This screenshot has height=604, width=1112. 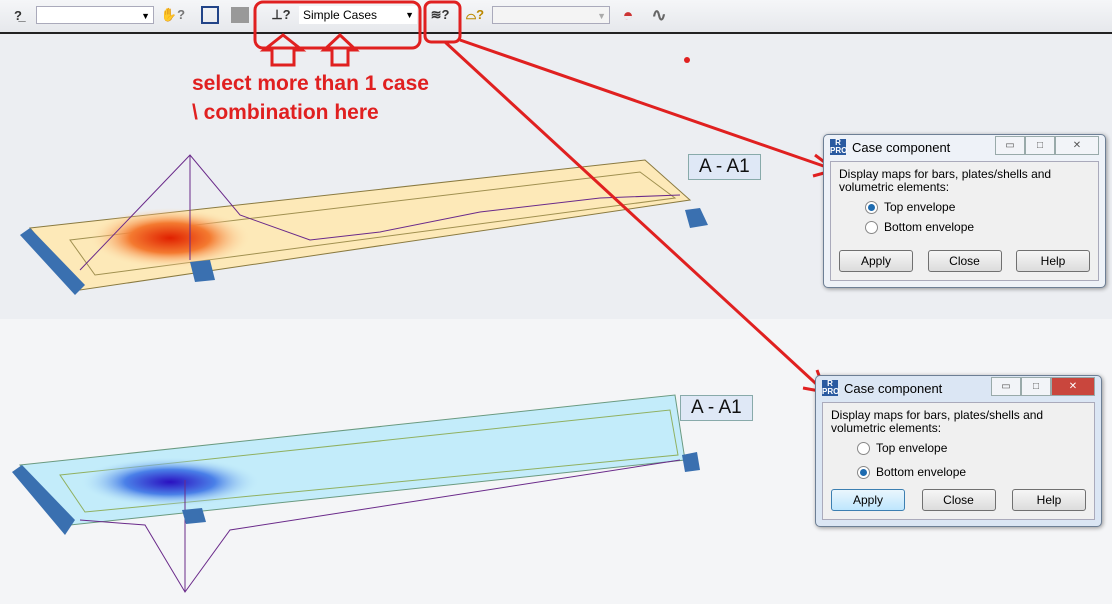 I want to click on cases-combo: Simple Cases ▼, so click(x=358, y=15).